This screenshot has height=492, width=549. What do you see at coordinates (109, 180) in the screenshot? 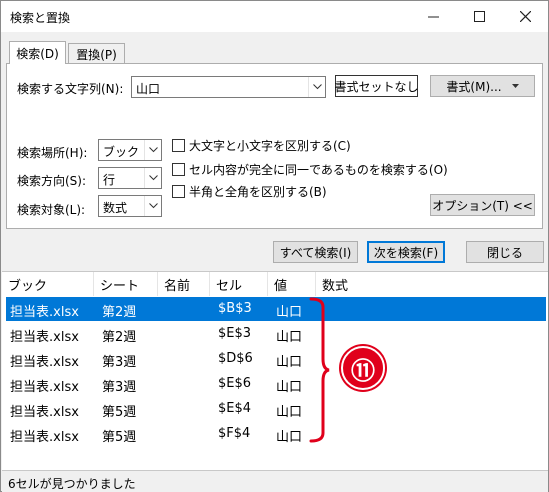
I see `direction-value: 行` at bounding box center [109, 180].